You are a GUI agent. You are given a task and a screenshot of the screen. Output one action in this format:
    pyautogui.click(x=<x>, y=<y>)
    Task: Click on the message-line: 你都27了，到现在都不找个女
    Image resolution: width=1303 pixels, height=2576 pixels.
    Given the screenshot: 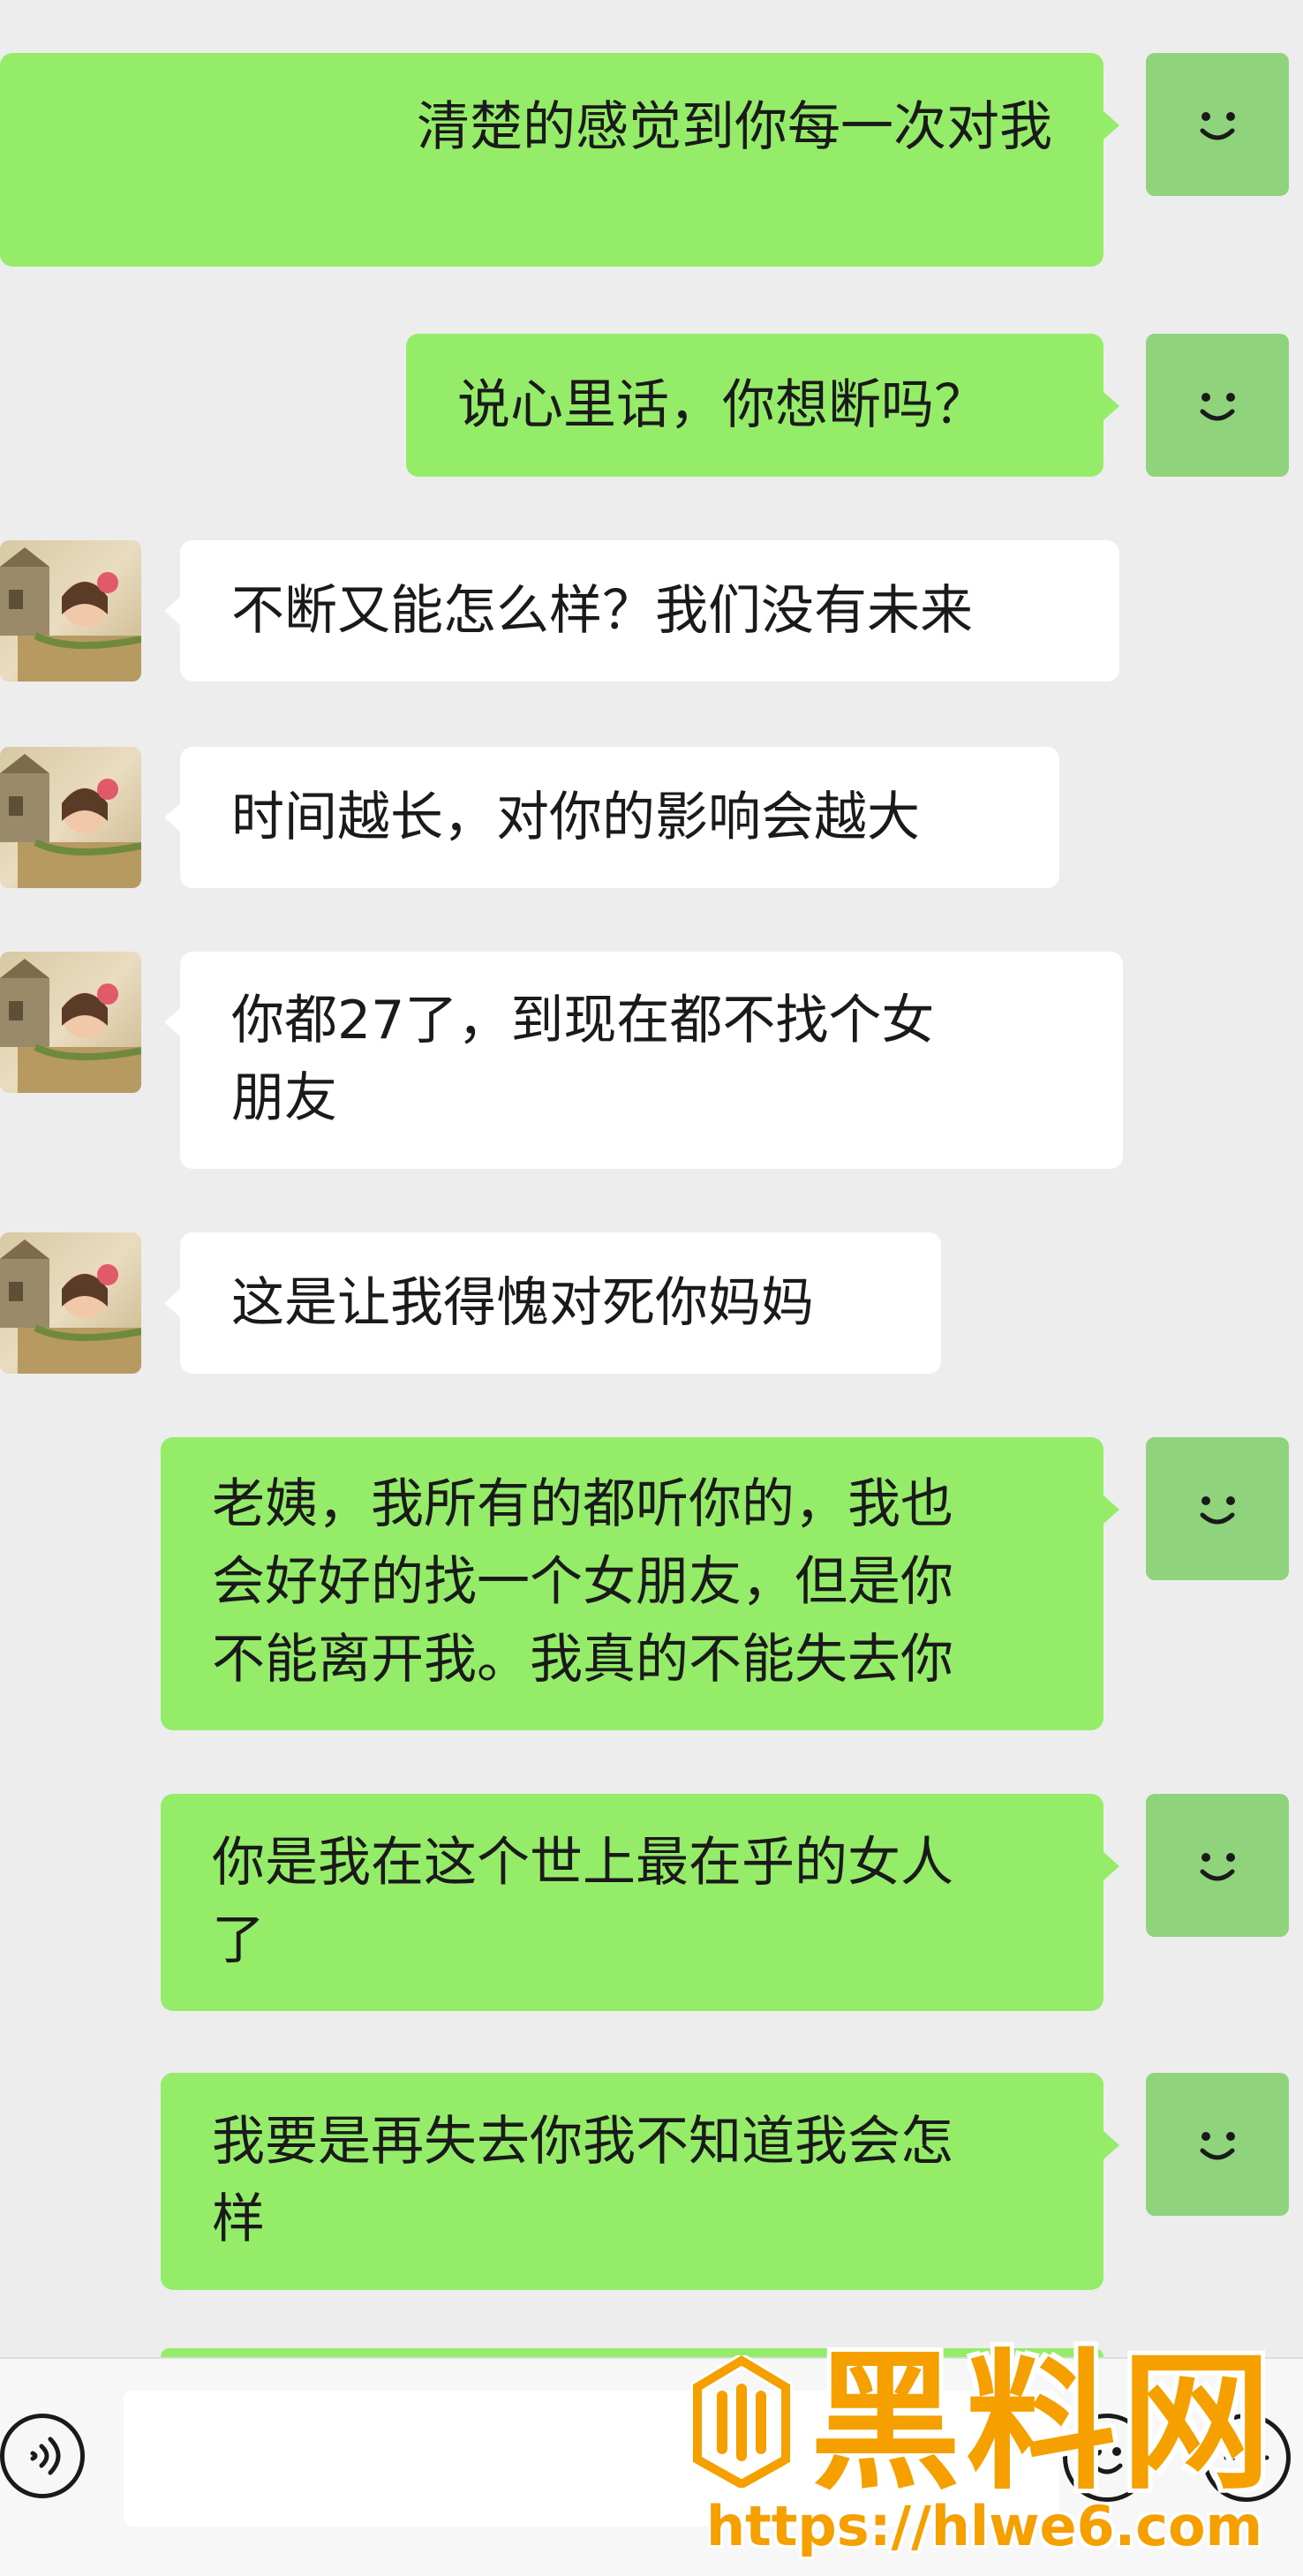 What is the action you would take?
    pyautogui.click(x=583, y=1021)
    